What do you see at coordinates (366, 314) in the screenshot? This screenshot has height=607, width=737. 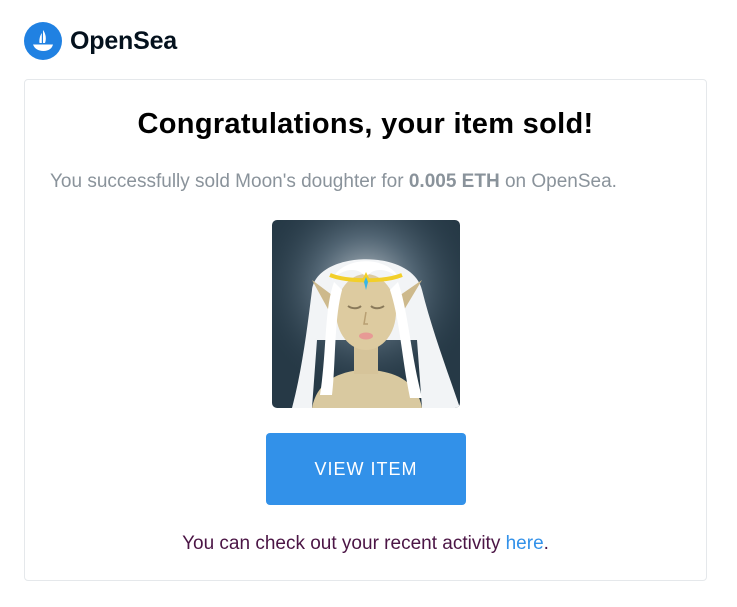 I see `nft-item-image` at bounding box center [366, 314].